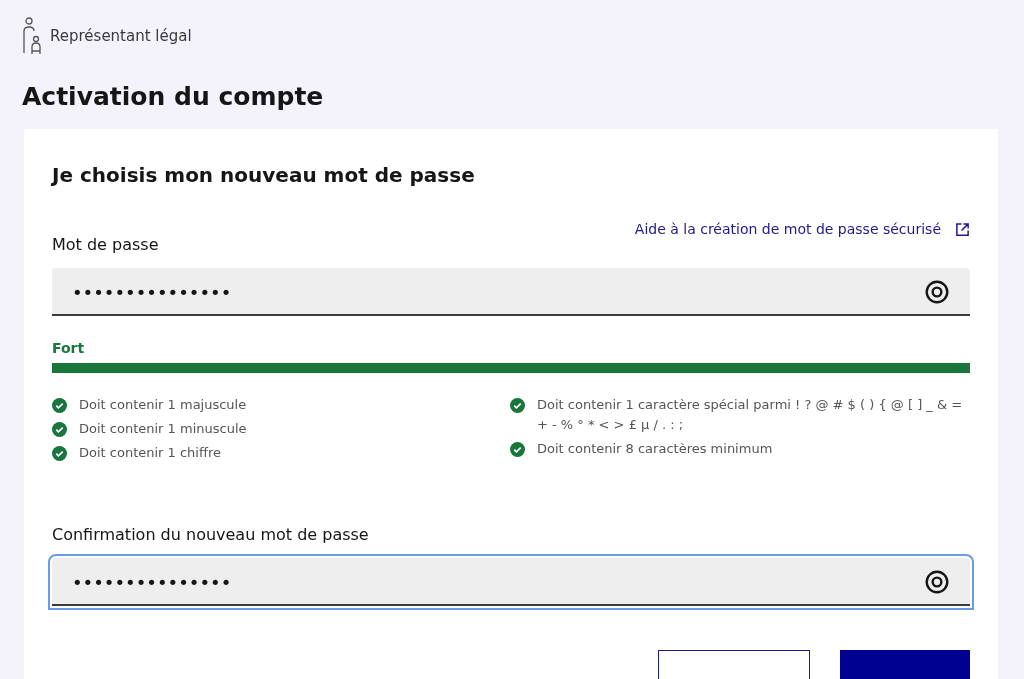 This screenshot has width=1024, height=679. I want to click on field-label: Confirmation du nouveau mot de passe, so click(211, 534).